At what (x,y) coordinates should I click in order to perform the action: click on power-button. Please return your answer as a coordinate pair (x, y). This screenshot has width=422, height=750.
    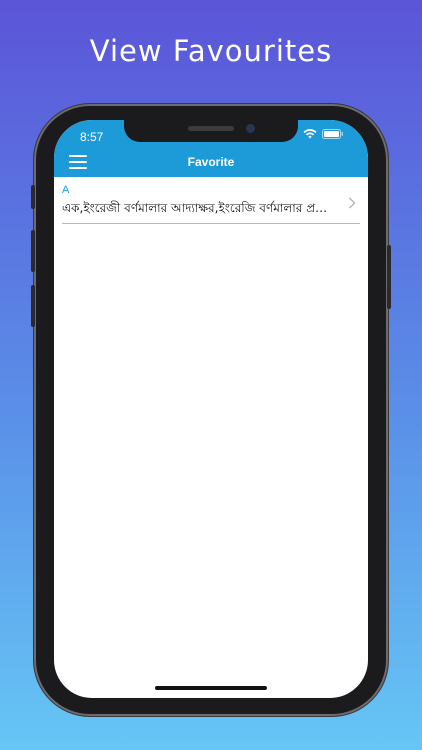
    Looking at the image, I should click on (389, 277).